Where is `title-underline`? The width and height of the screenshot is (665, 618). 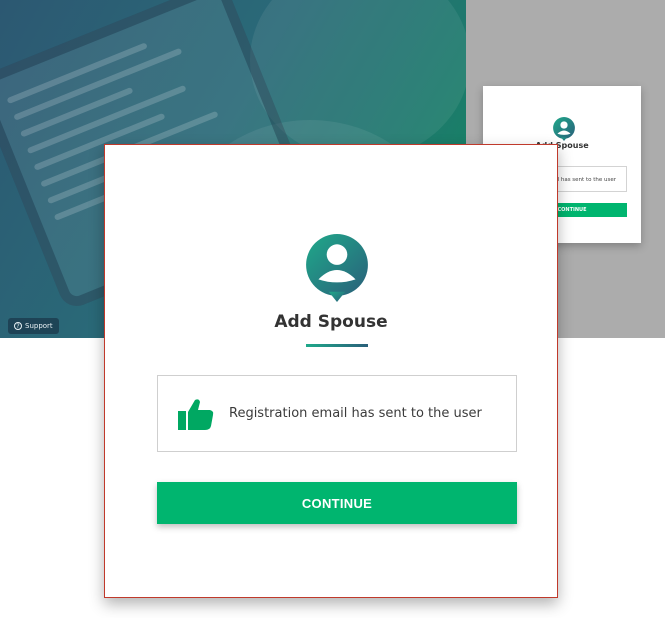 title-underline is located at coordinates (337, 345).